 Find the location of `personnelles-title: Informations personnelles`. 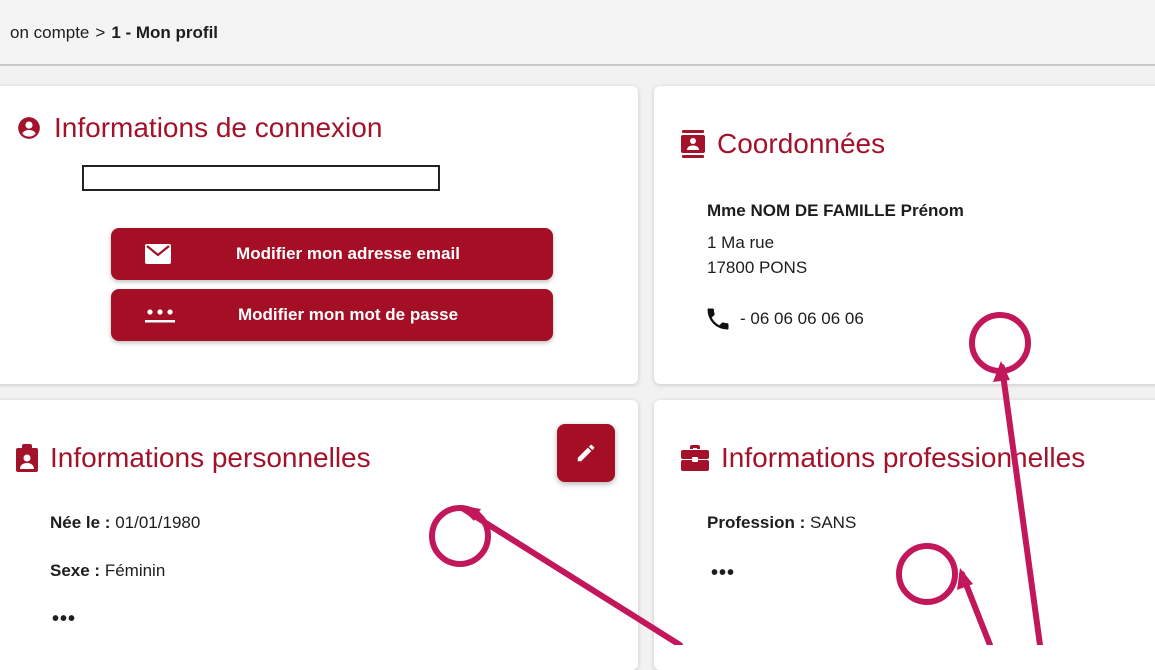

personnelles-title: Informations personnelles is located at coordinates (193, 458).